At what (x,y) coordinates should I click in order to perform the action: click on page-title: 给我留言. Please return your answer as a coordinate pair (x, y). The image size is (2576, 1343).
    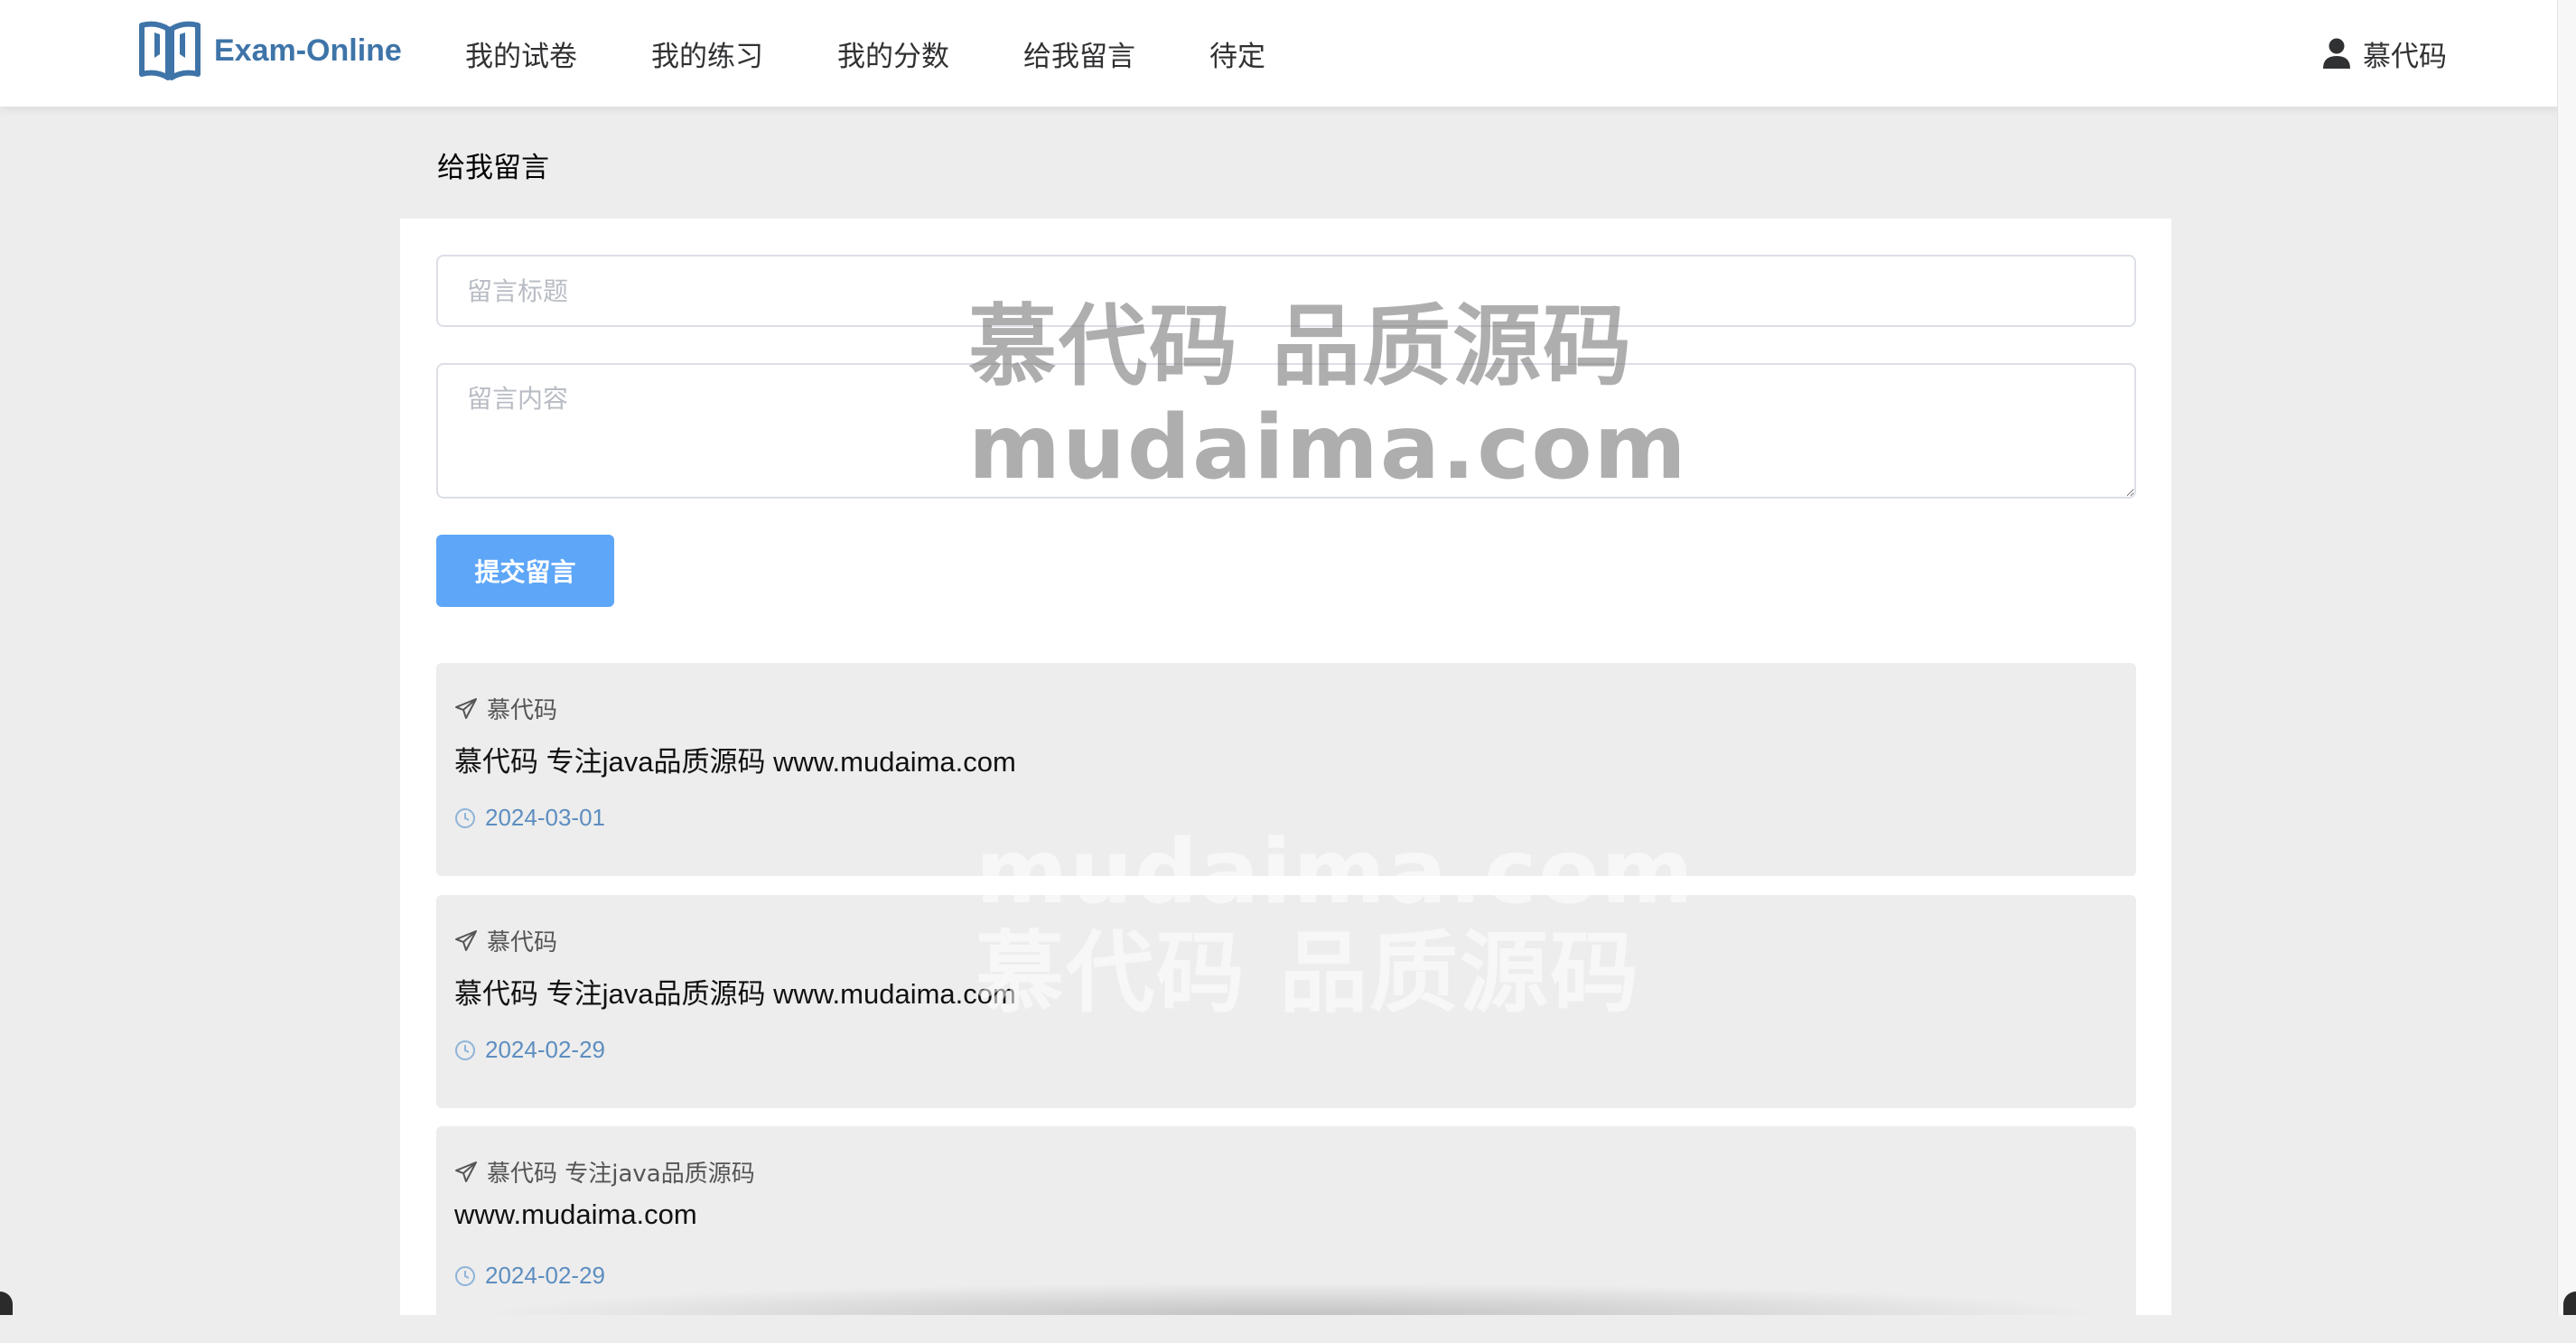
    Looking at the image, I should click on (493, 168).